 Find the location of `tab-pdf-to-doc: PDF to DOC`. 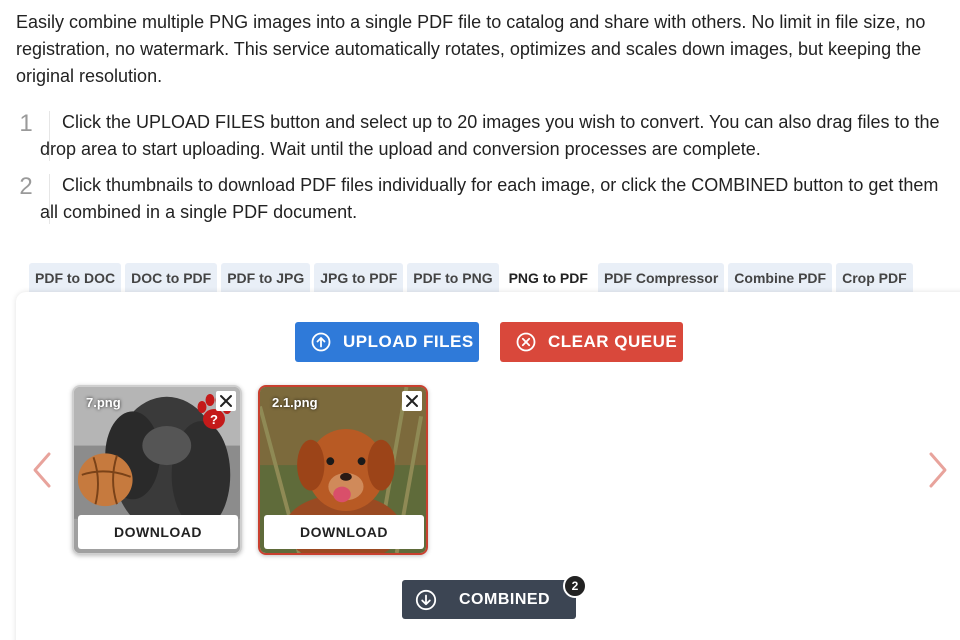

tab-pdf-to-doc: PDF to DOC is located at coordinates (75, 278).